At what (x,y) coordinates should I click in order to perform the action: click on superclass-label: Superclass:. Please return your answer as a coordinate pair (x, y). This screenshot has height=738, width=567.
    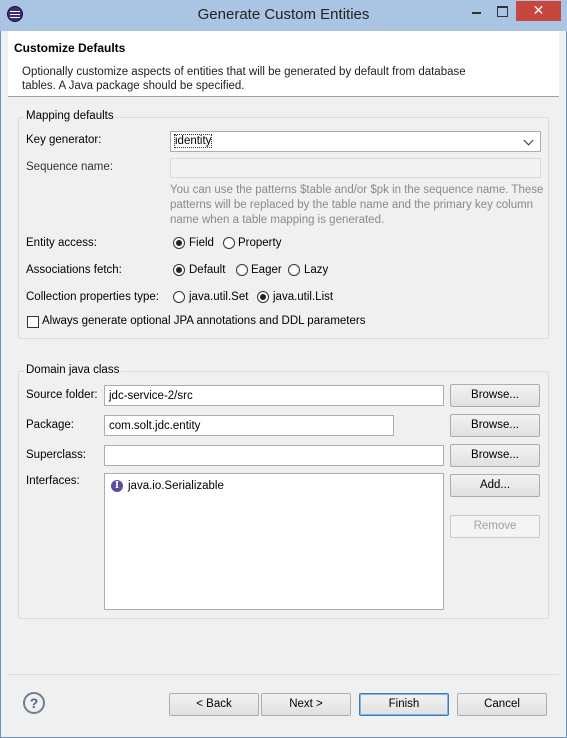
    Looking at the image, I should click on (56, 455).